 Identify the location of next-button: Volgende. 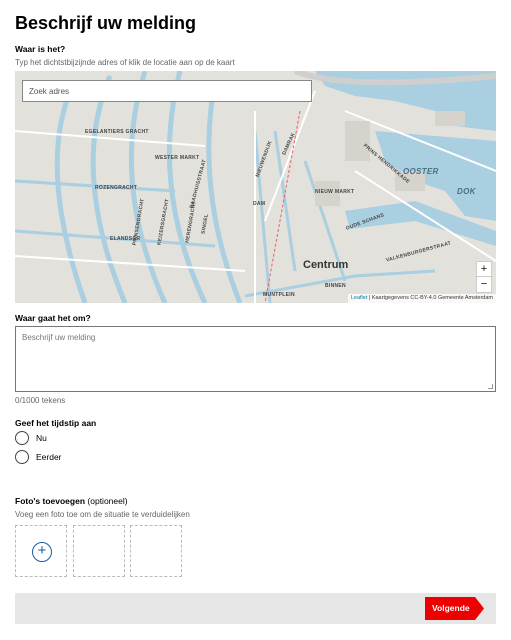
(454, 608).